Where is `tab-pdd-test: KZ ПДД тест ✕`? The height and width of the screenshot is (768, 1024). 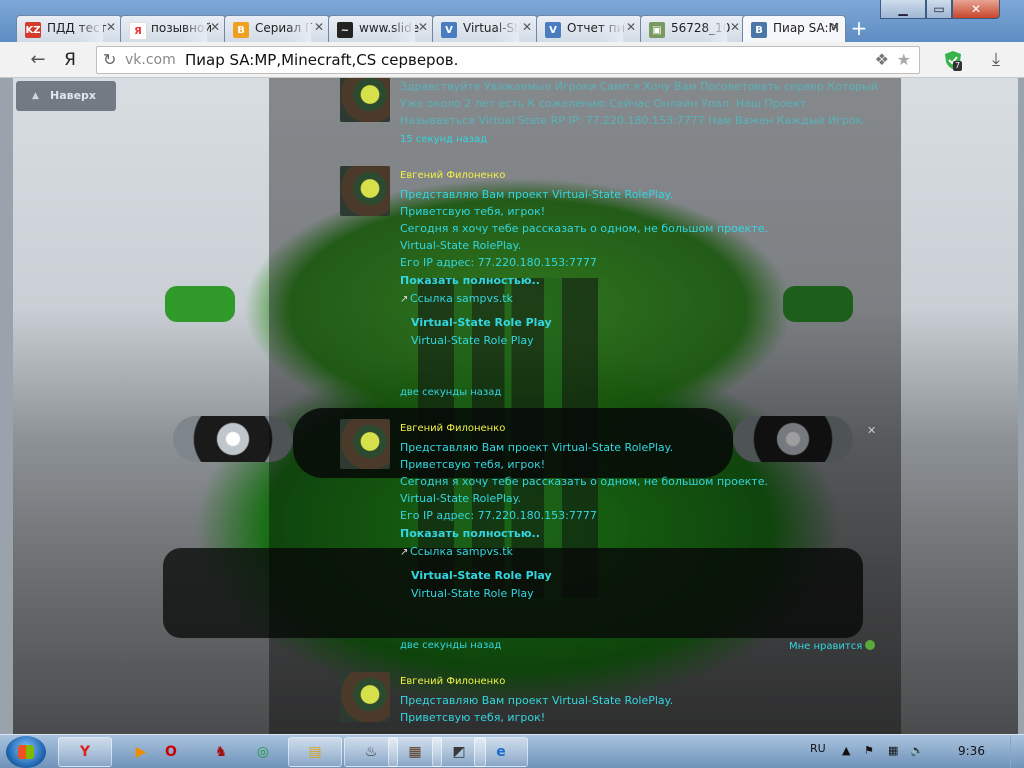 tab-pdd-test: KZ ПДД тест ✕ is located at coordinates (69, 28).